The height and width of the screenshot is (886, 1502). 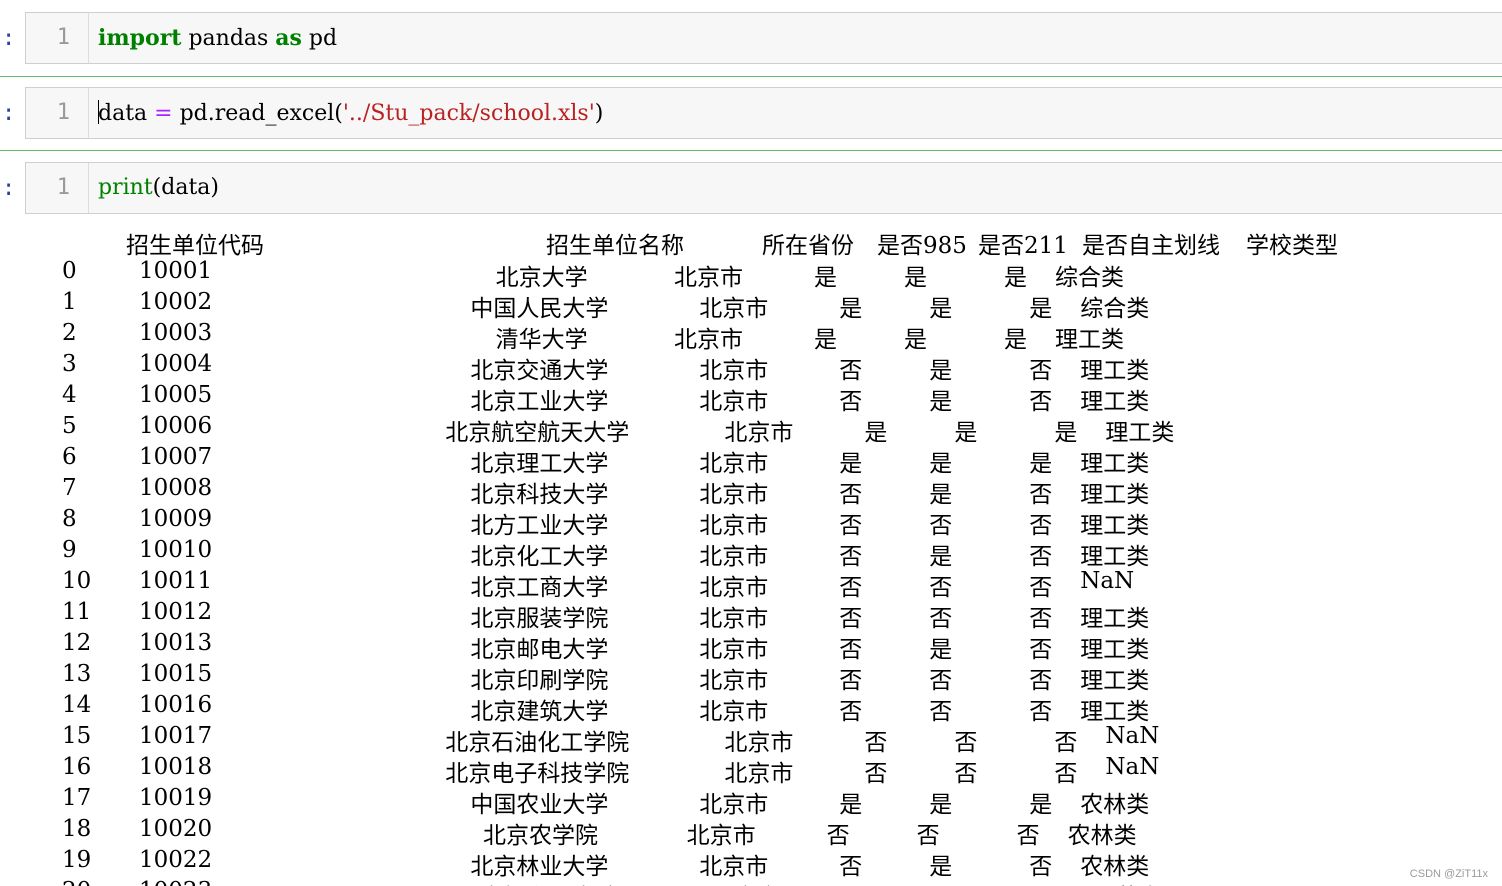 What do you see at coordinates (615, 246) in the screenshot?
I see `column-header: 招生单位名称` at bounding box center [615, 246].